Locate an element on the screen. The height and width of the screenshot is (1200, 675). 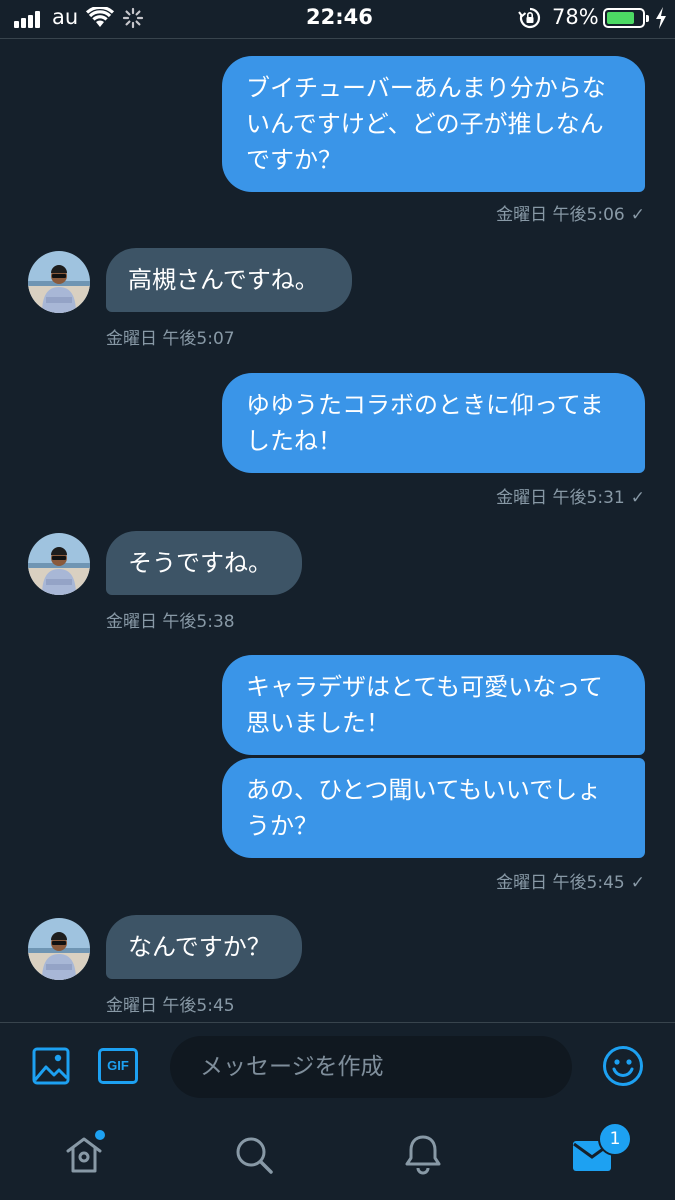
message-line: 高槻さんですね。 is located at coordinates (223, 280).